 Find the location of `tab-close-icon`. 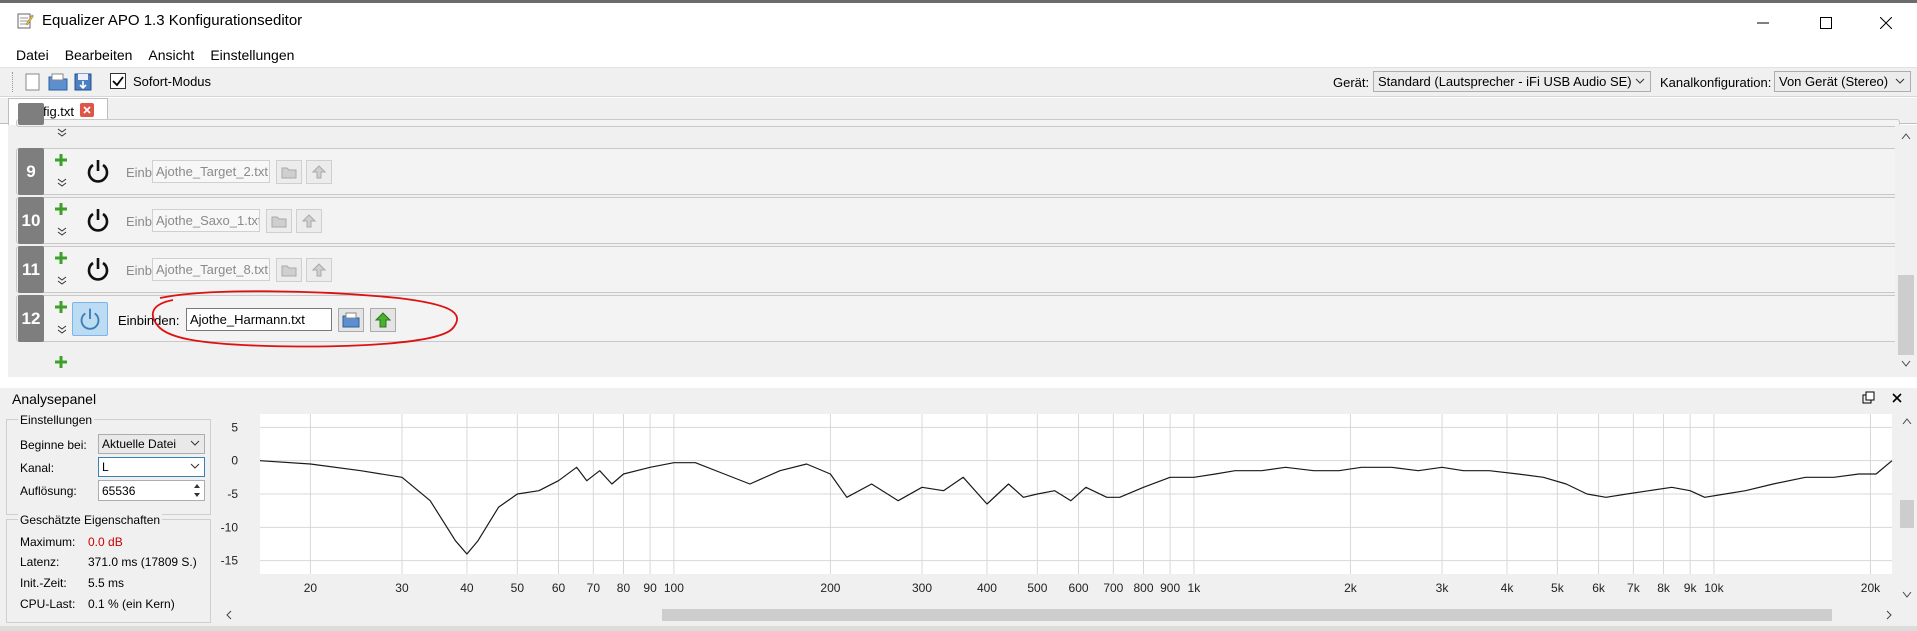

tab-close-icon is located at coordinates (87, 110).